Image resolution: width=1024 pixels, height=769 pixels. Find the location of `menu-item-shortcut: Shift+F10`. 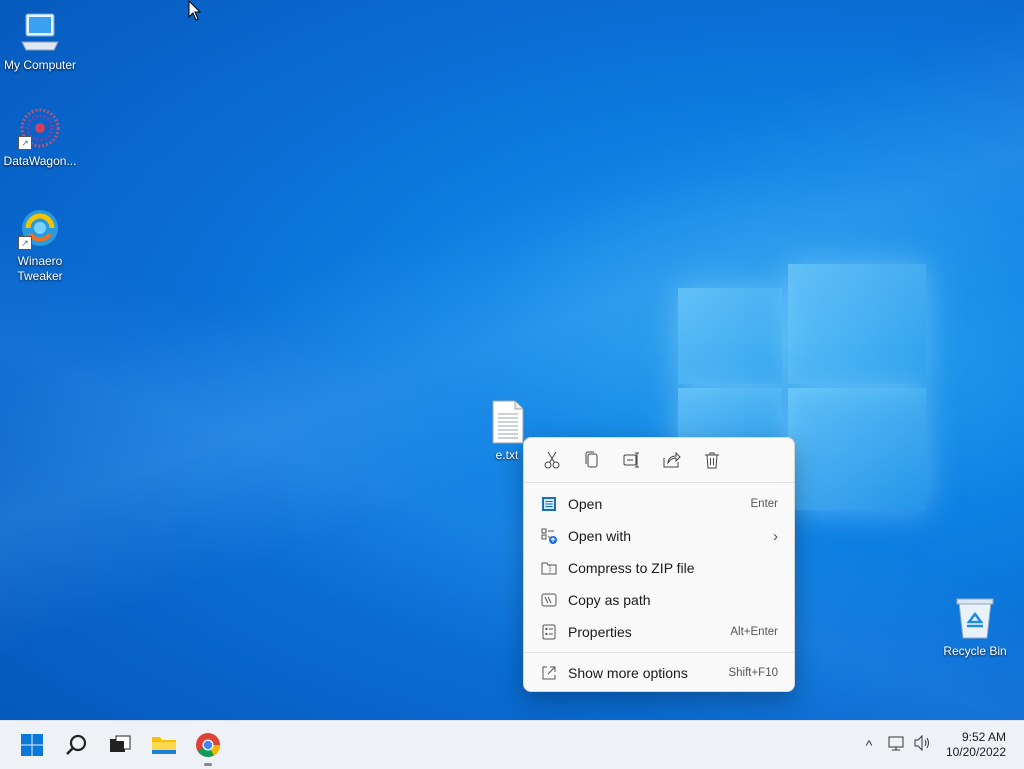

menu-item-shortcut: Shift+F10 is located at coordinates (753, 673).